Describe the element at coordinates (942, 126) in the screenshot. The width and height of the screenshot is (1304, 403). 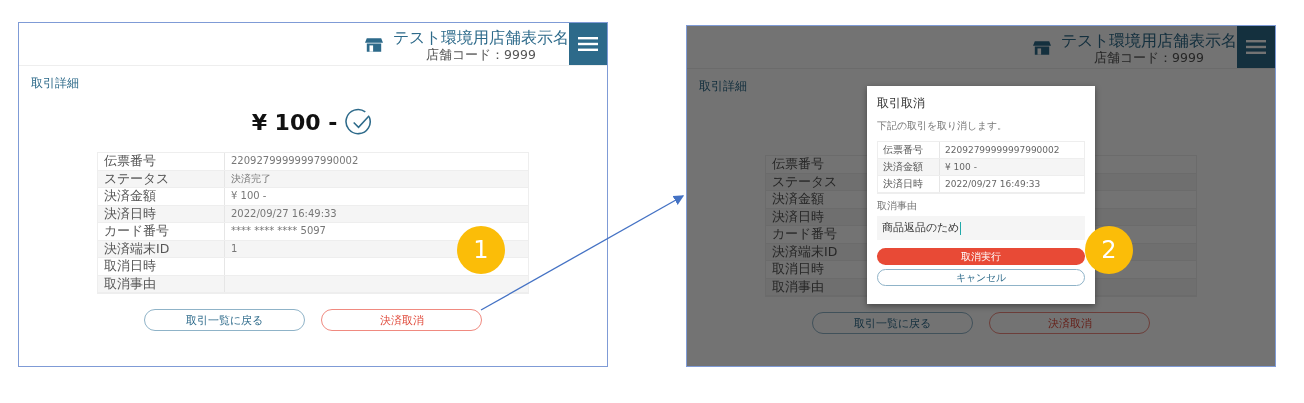
I see `dialog-message: 下記の取引を取り消します。` at that location.